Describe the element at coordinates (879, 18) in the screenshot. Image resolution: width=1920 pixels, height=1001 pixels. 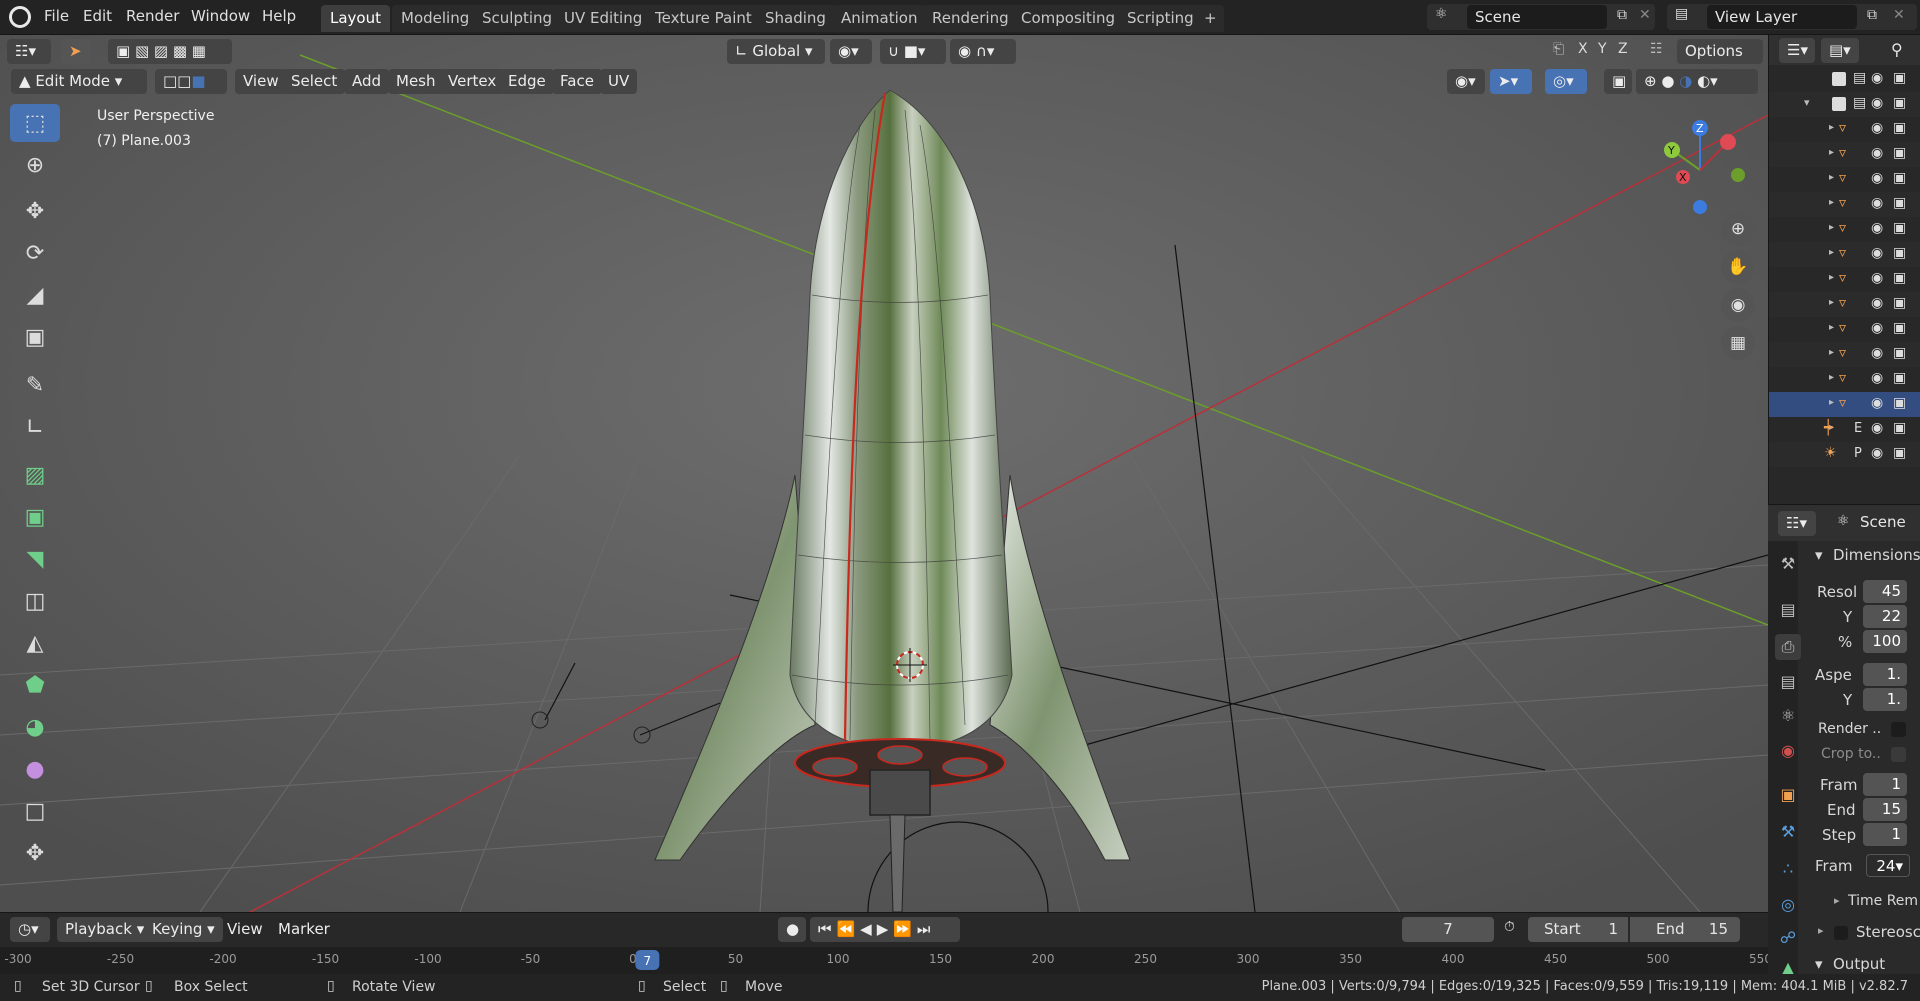
I see `tab-animation: Animation` at that location.